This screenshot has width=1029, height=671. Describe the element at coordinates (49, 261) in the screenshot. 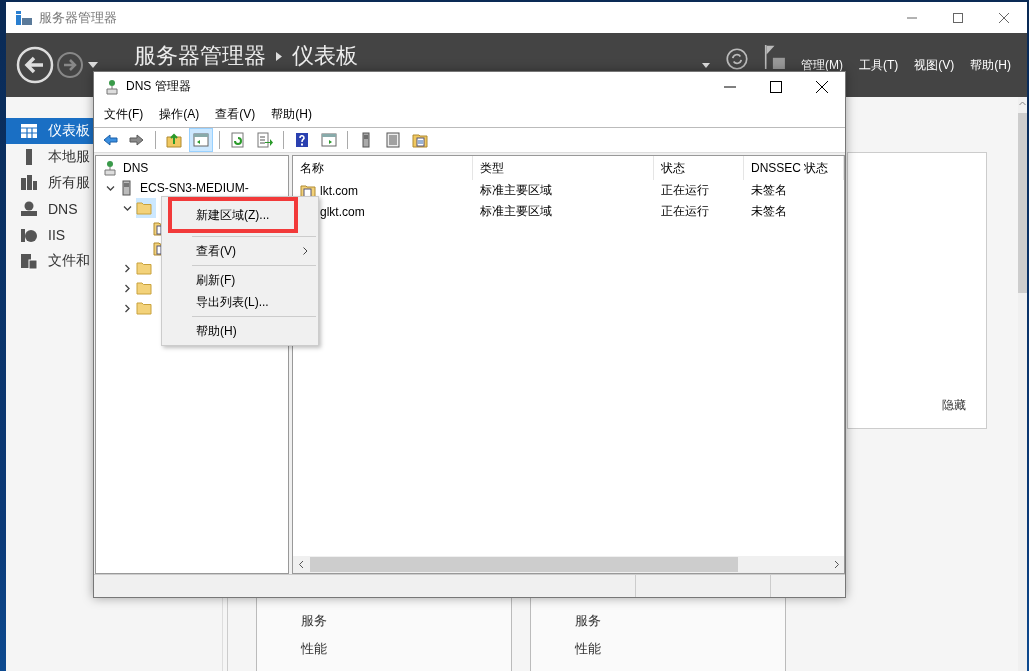

I see `nav-item: 文件和` at that location.